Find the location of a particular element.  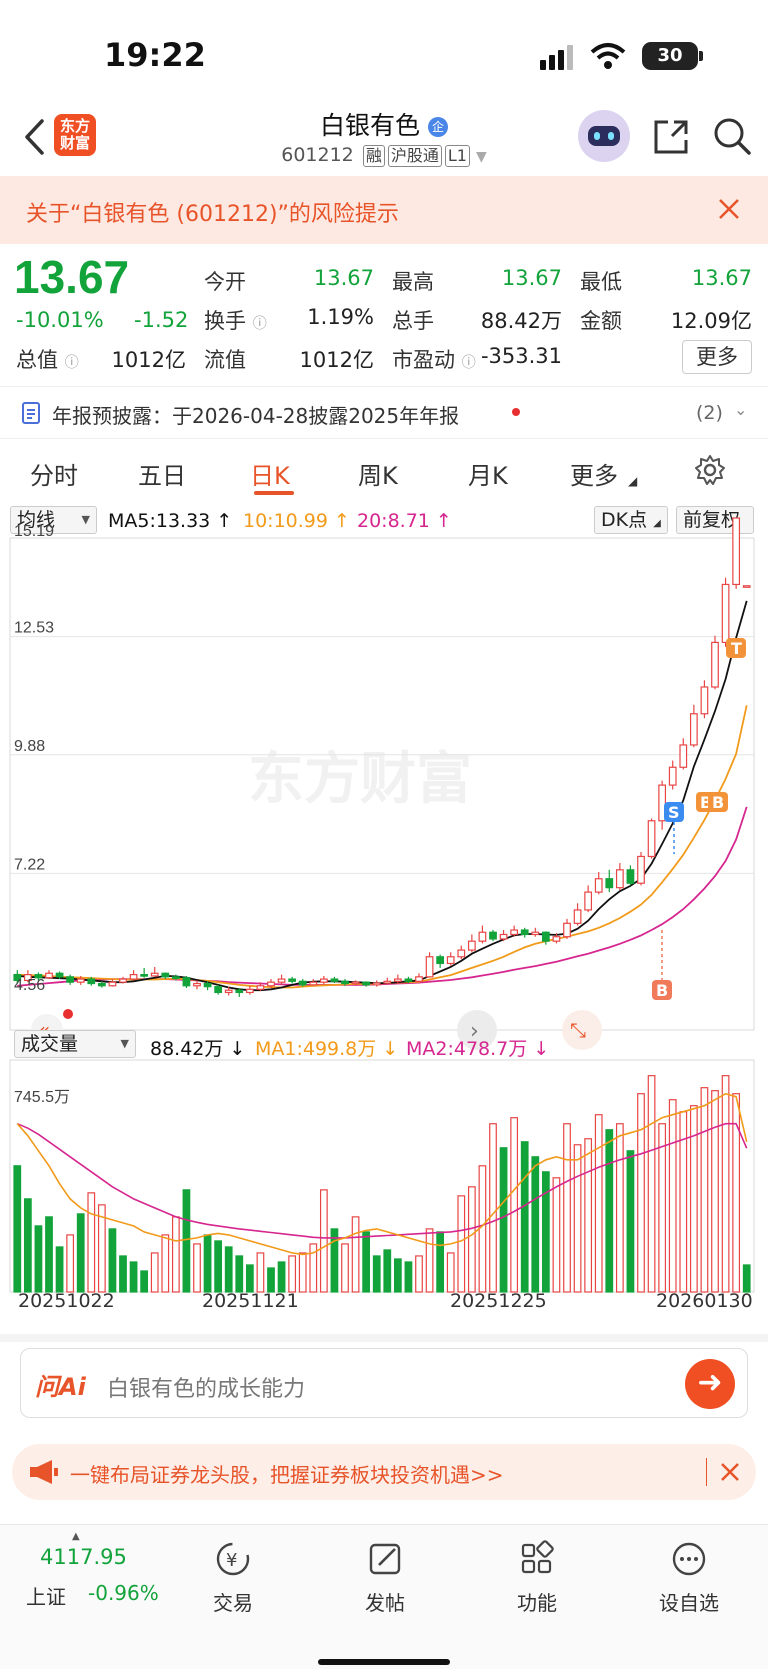

arrow-down-icon: ↓ is located at coordinates (538, 1049).